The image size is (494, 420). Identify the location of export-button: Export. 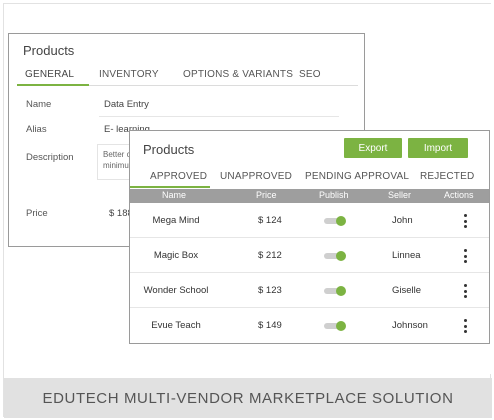
(373, 148).